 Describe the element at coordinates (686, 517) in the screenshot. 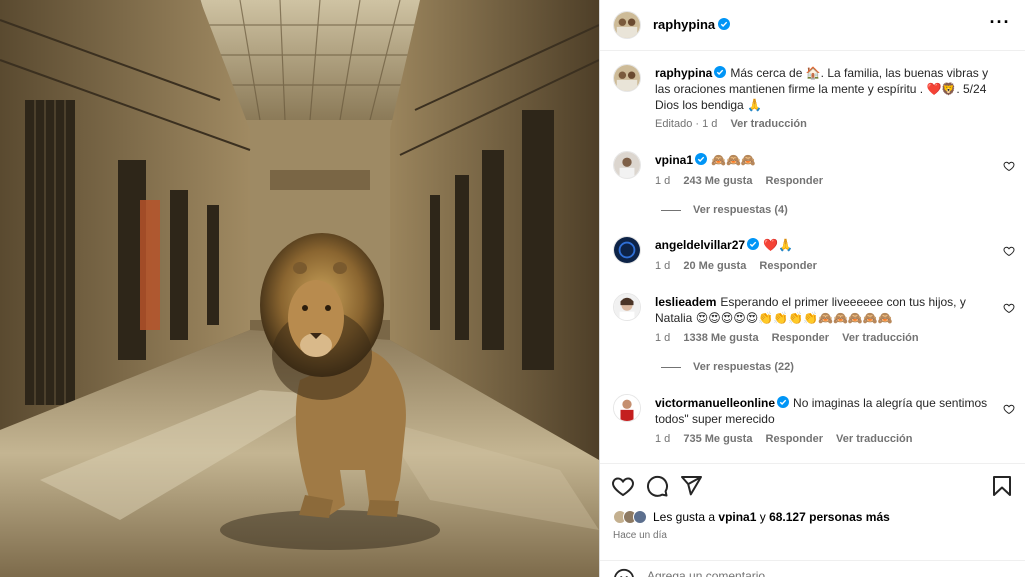

I see `likes-prefix: Les gusta a` at that location.